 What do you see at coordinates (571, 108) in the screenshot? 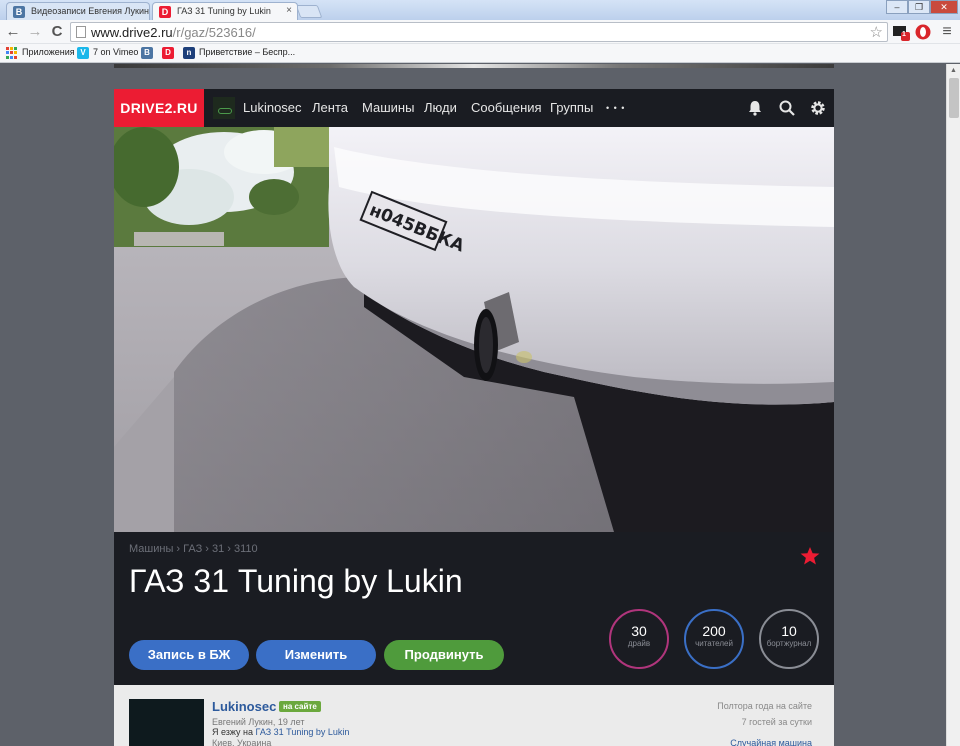
I see `nav-groups: Группы` at bounding box center [571, 108].